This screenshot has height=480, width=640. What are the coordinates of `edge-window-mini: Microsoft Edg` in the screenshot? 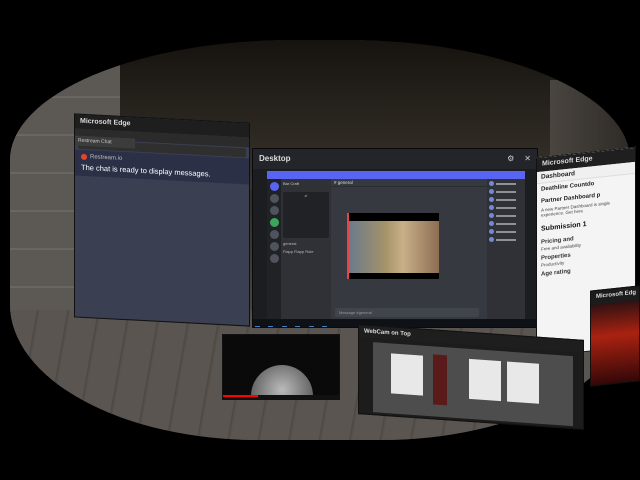 It's located at (615, 336).